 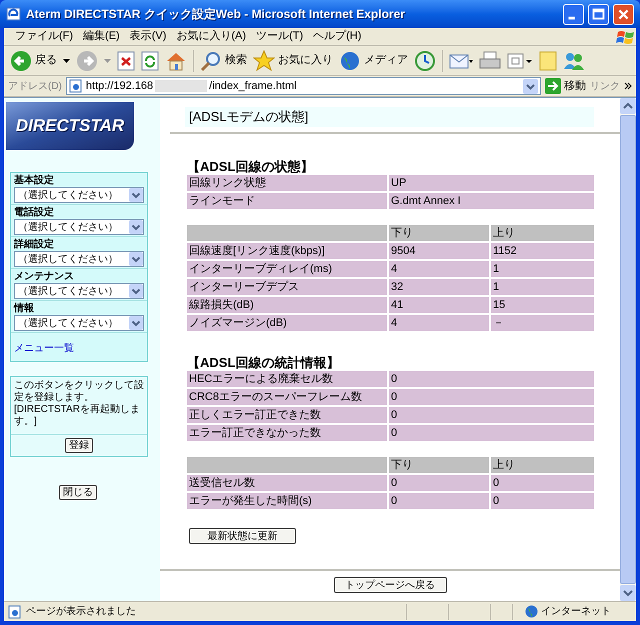 What do you see at coordinates (223, 61) in the screenshot?
I see `search-button: 検索` at bounding box center [223, 61].